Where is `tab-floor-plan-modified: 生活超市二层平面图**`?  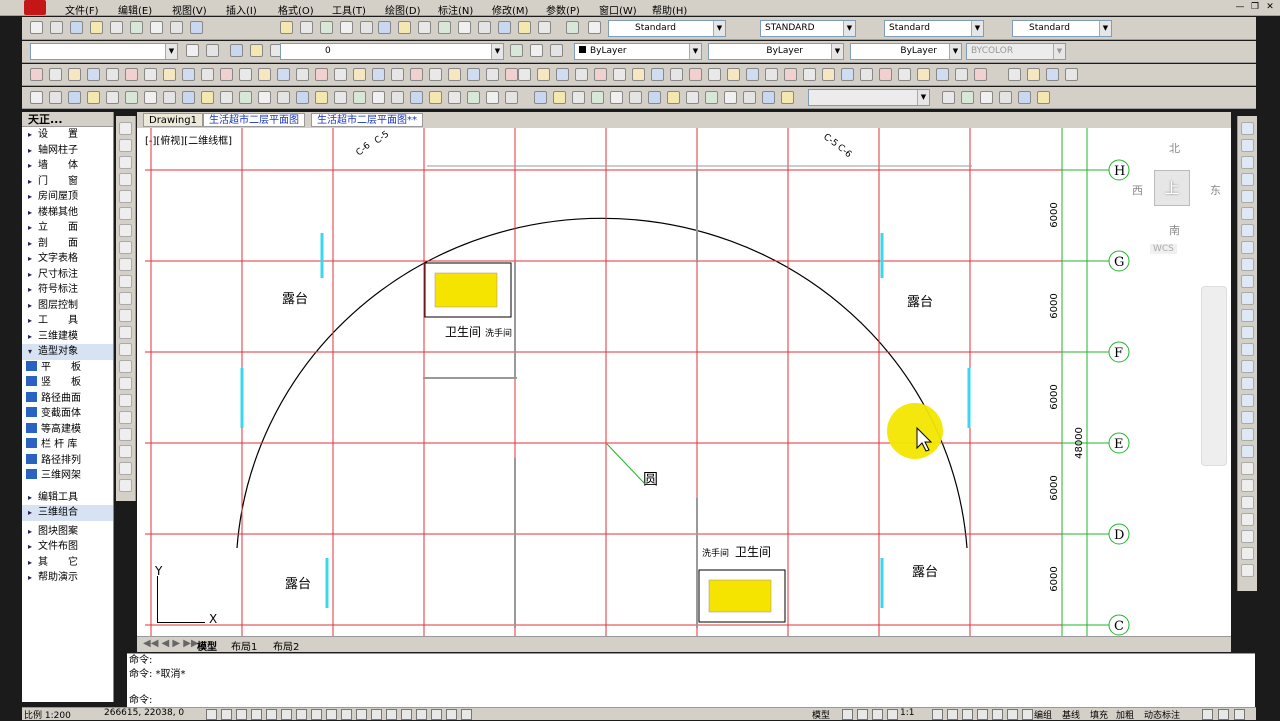 tab-floor-plan-modified: 生活超市二层平面图** is located at coordinates (367, 120).